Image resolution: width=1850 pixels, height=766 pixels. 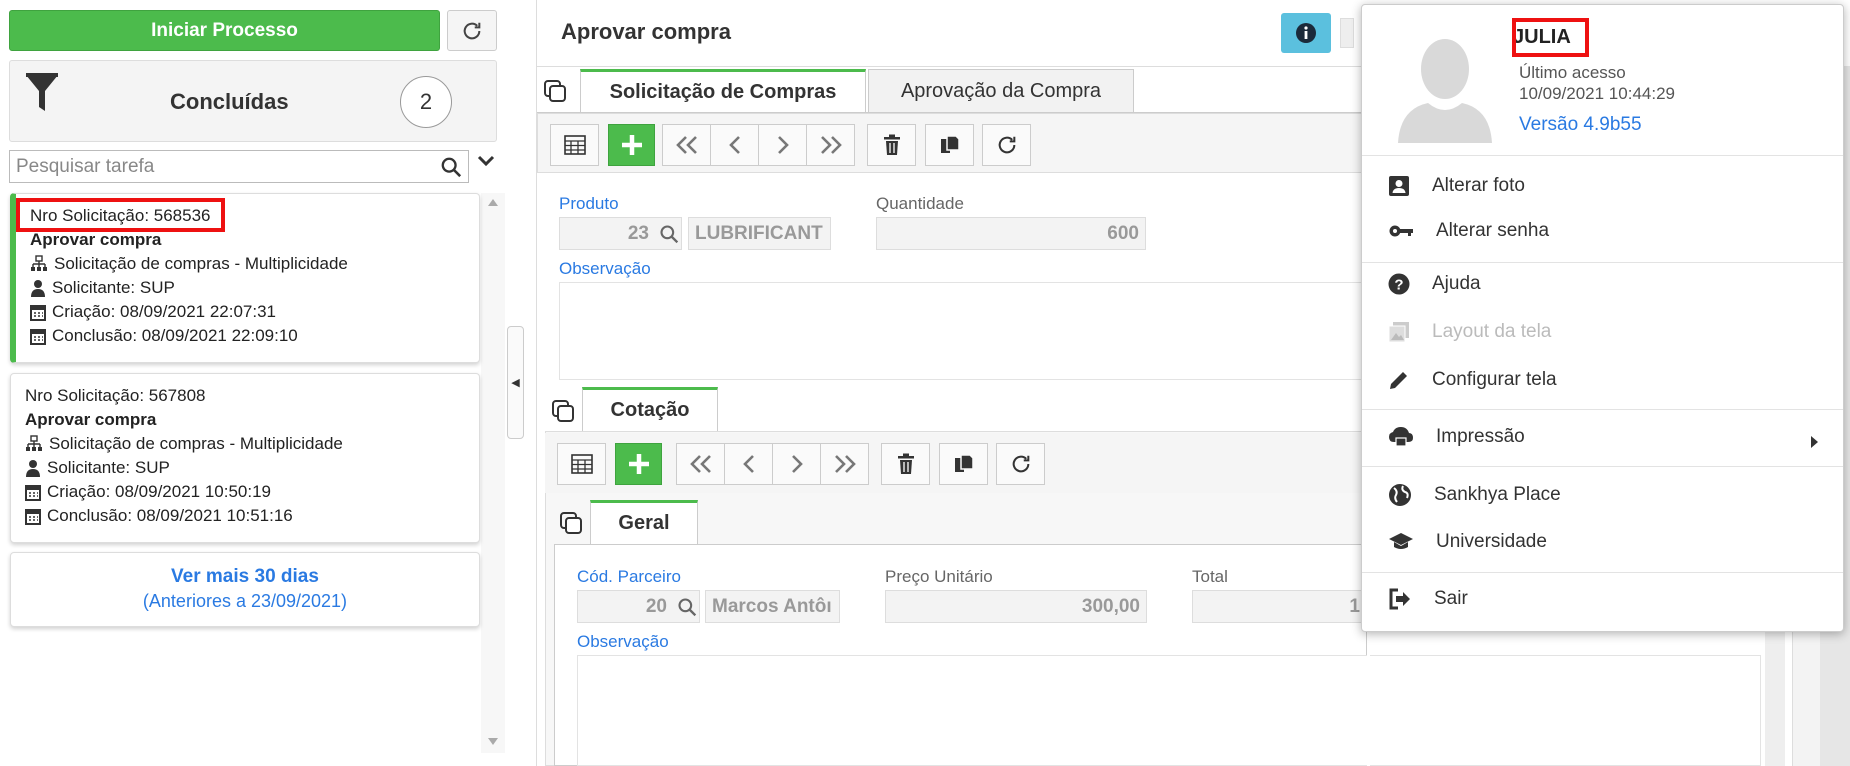 What do you see at coordinates (963, 331) in the screenshot?
I see `observacao-textarea` at bounding box center [963, 331].